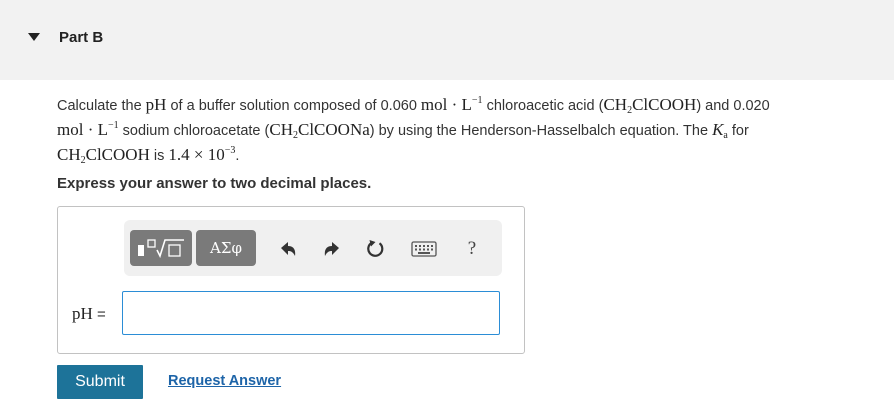 This screenshot has width=894, height=419. What do you see at coordinates (311, 313) in the screenshot?
I see `ph-answer-input` at bounding box center [311, 313].